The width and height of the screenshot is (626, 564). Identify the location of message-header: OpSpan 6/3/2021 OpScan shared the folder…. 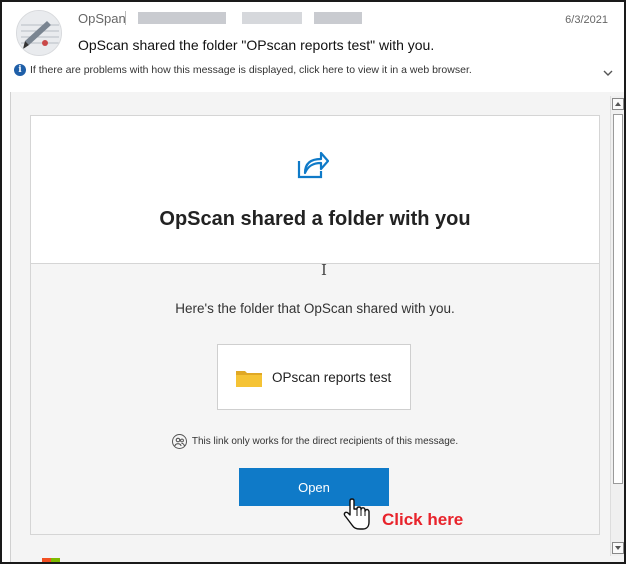
(313, 44).